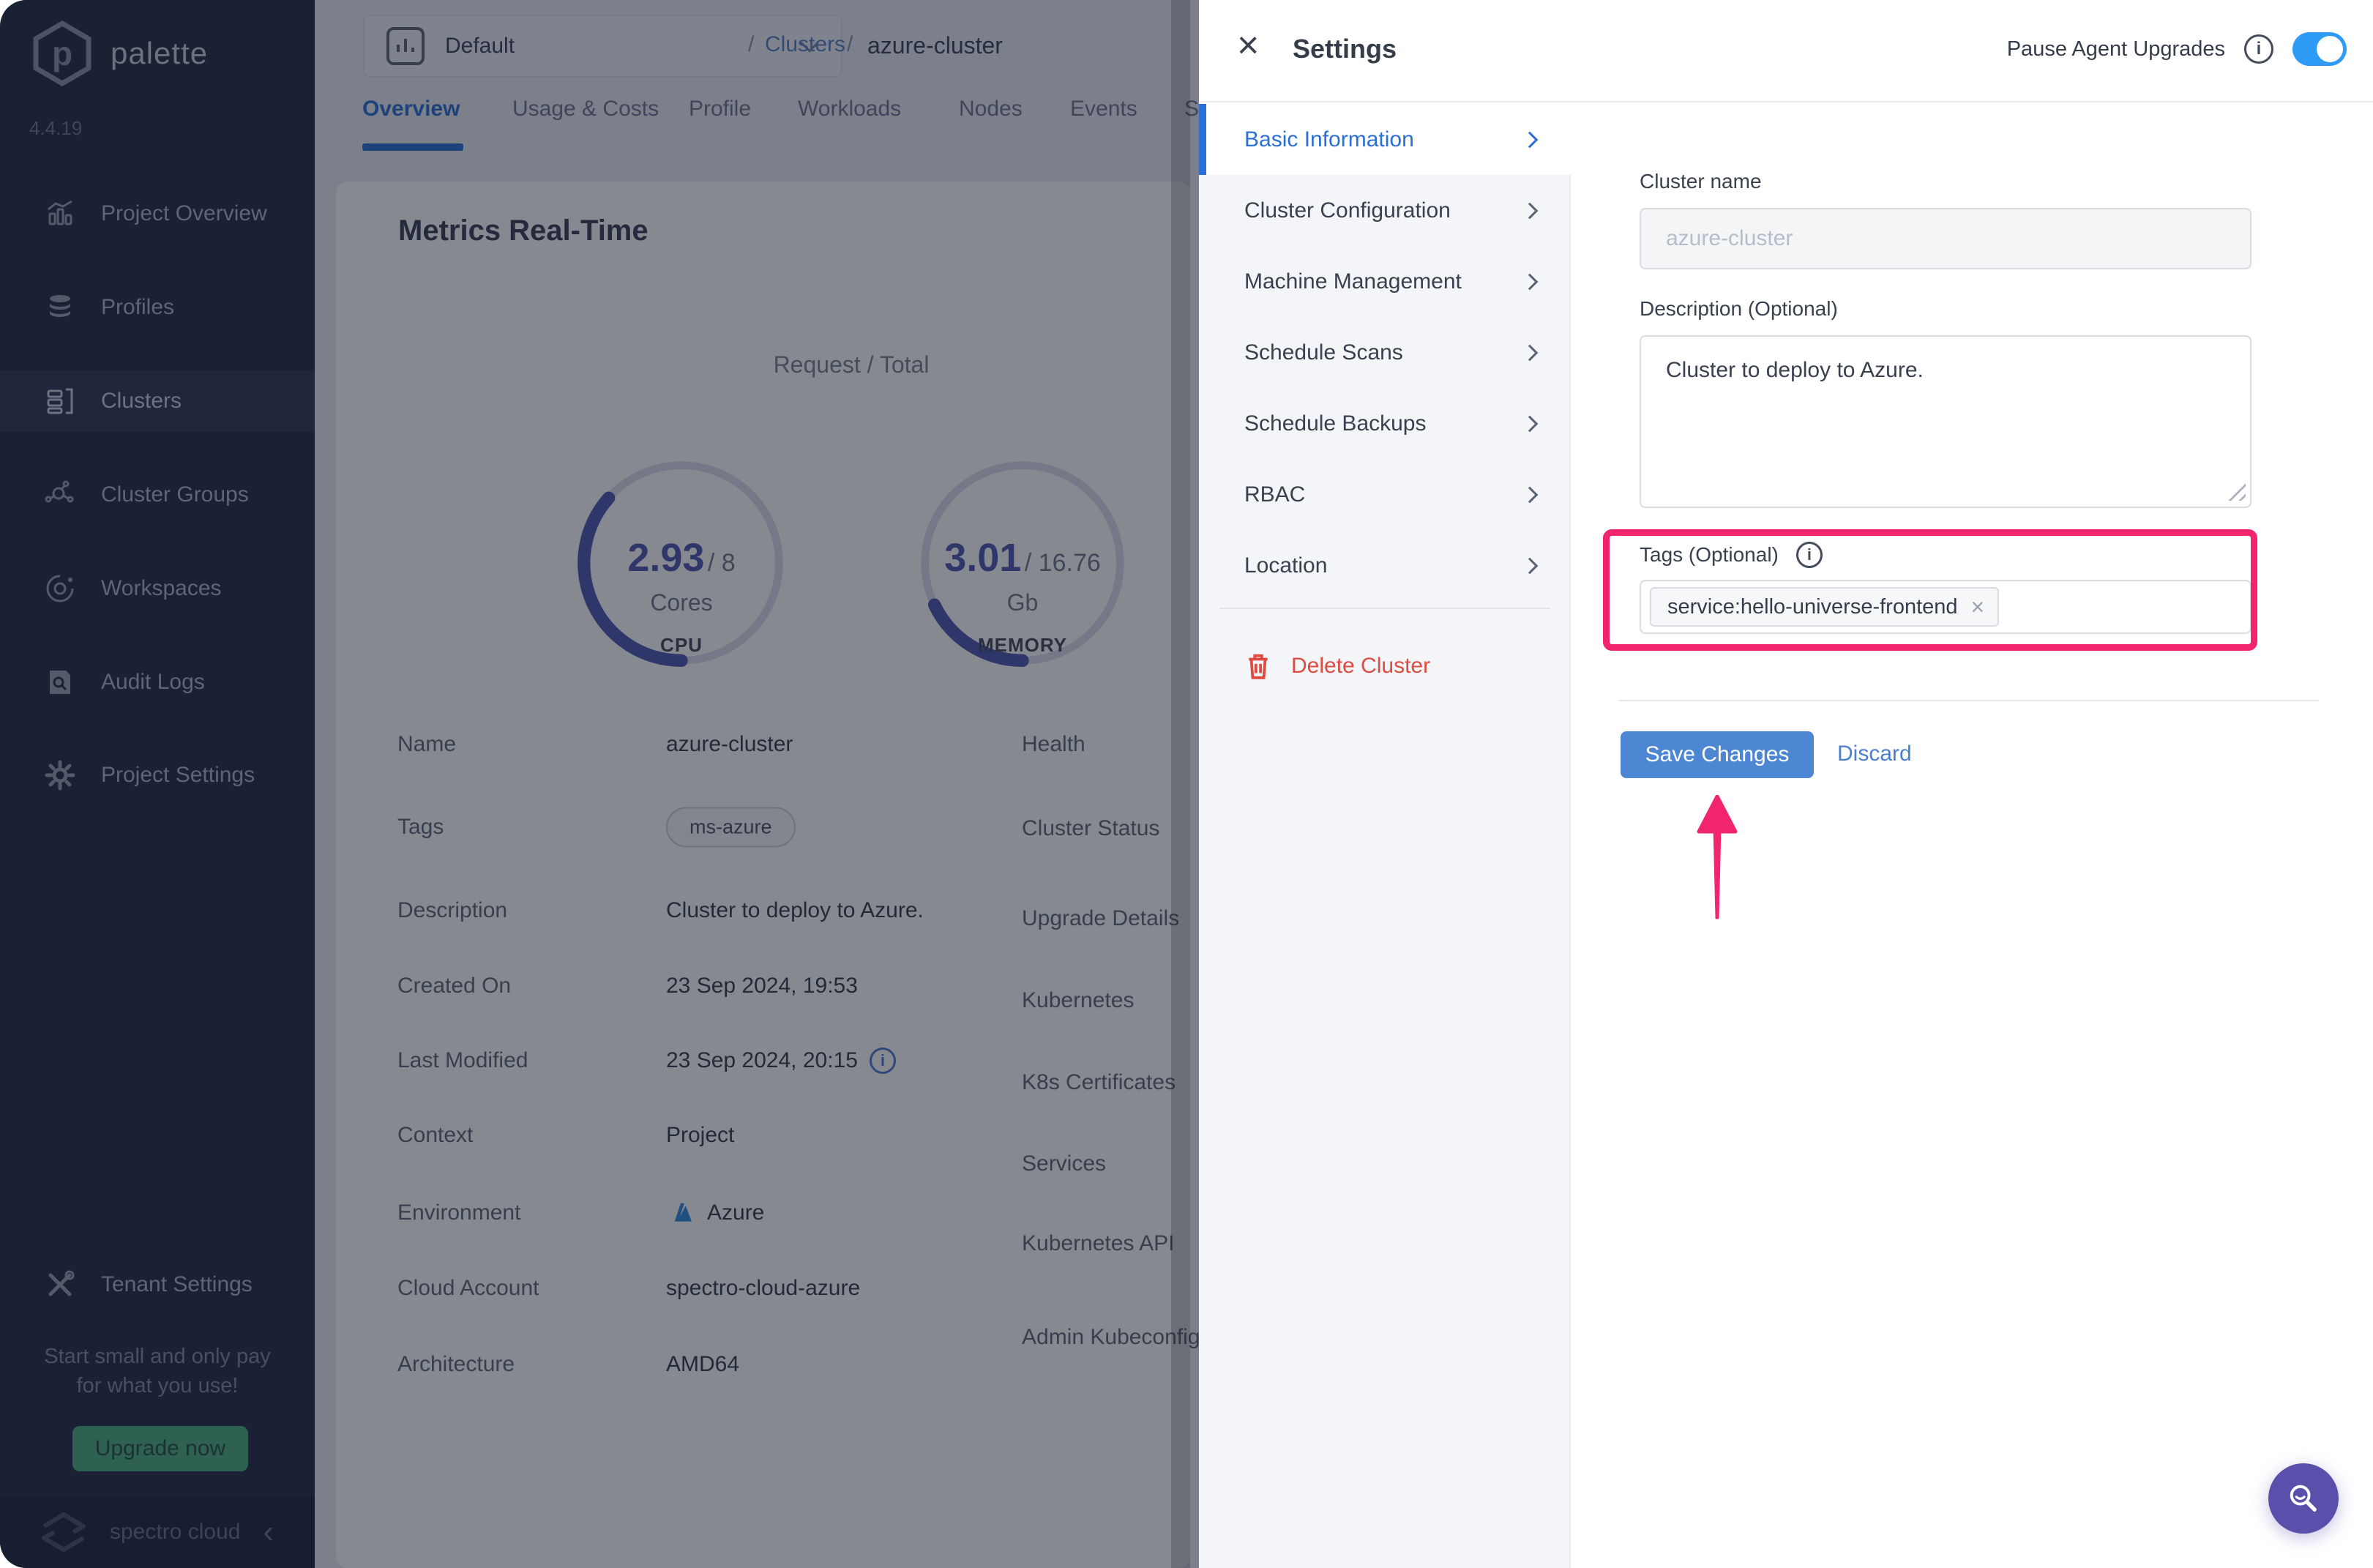 The width and height of the screenshot is (2373, 1568). I want to click on tag-chip: service:hello-universe-frontend ×, so click(1825, 607).